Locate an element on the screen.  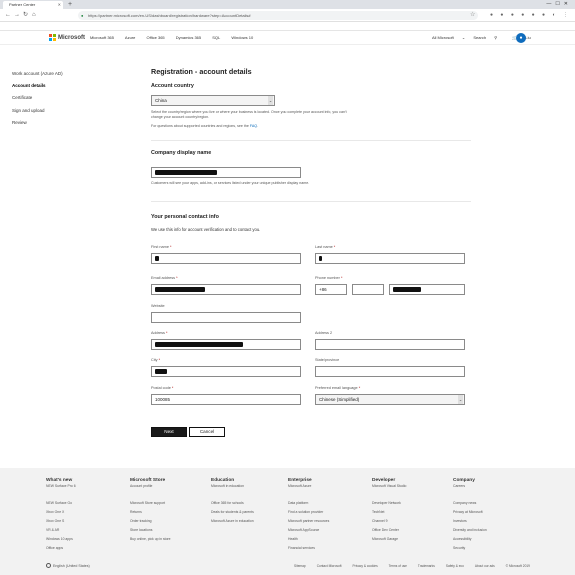
forward-icon: → is located at coordinates (17, 15).